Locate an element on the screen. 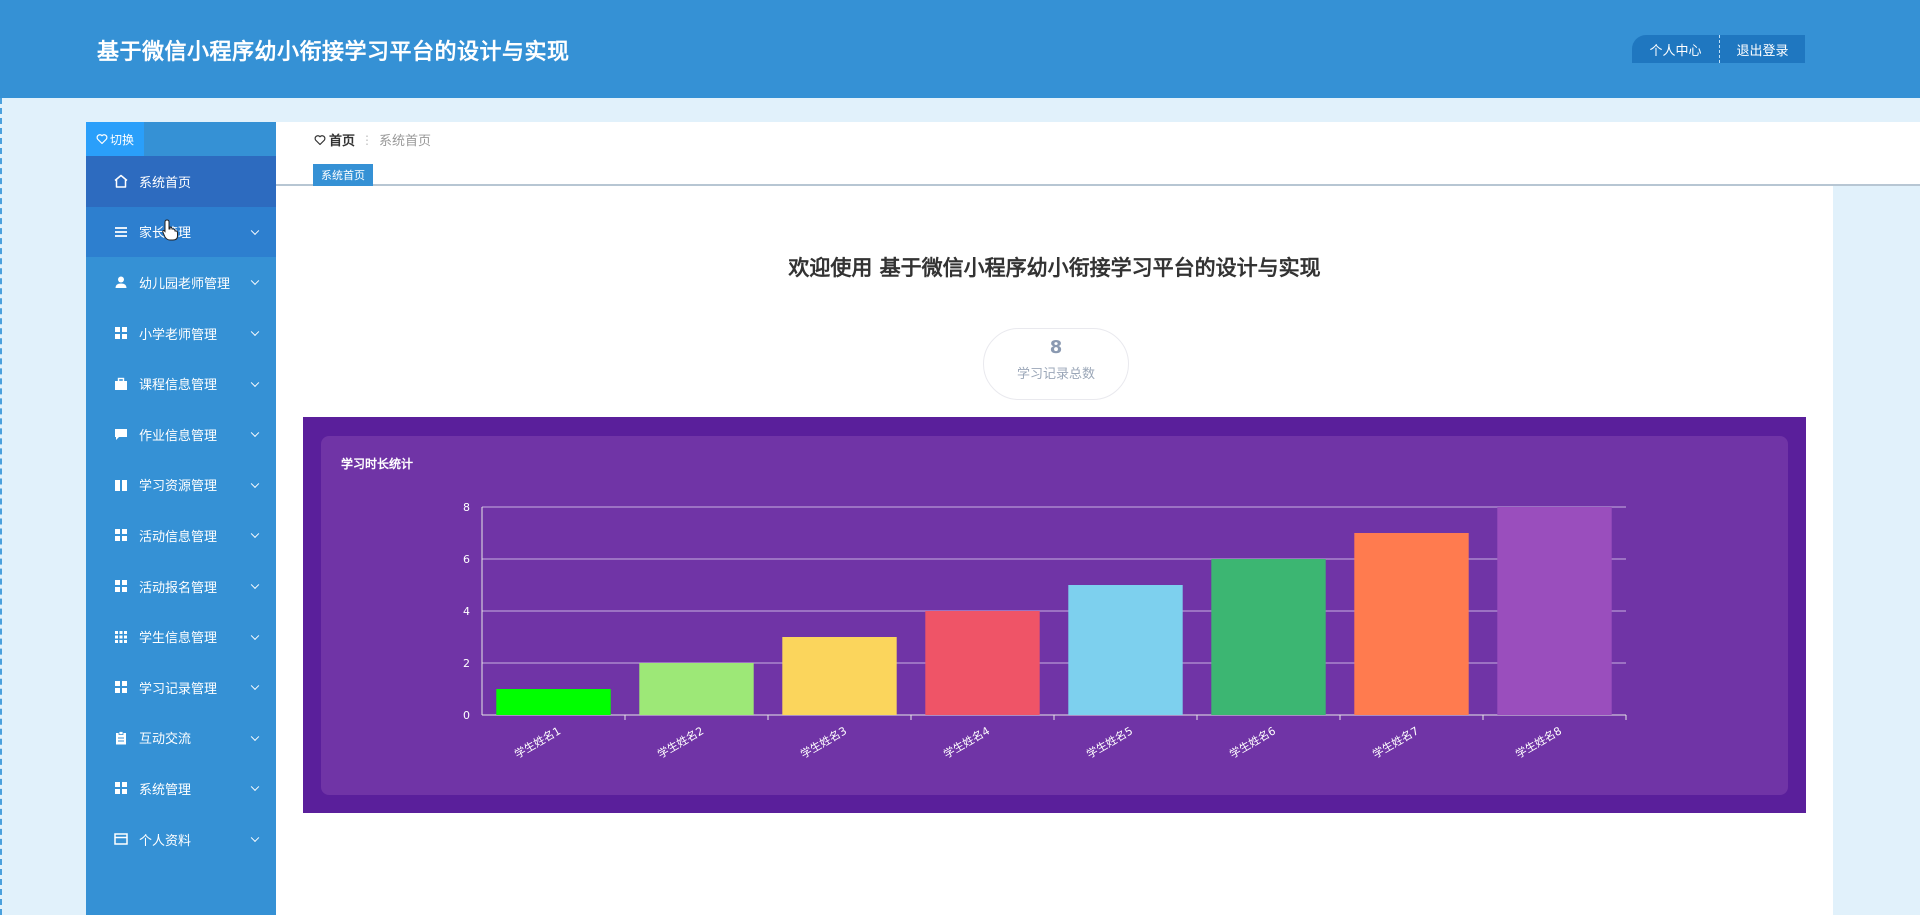  x-tick-label: 学生姓名6 is located at coordinates (1252, 742).